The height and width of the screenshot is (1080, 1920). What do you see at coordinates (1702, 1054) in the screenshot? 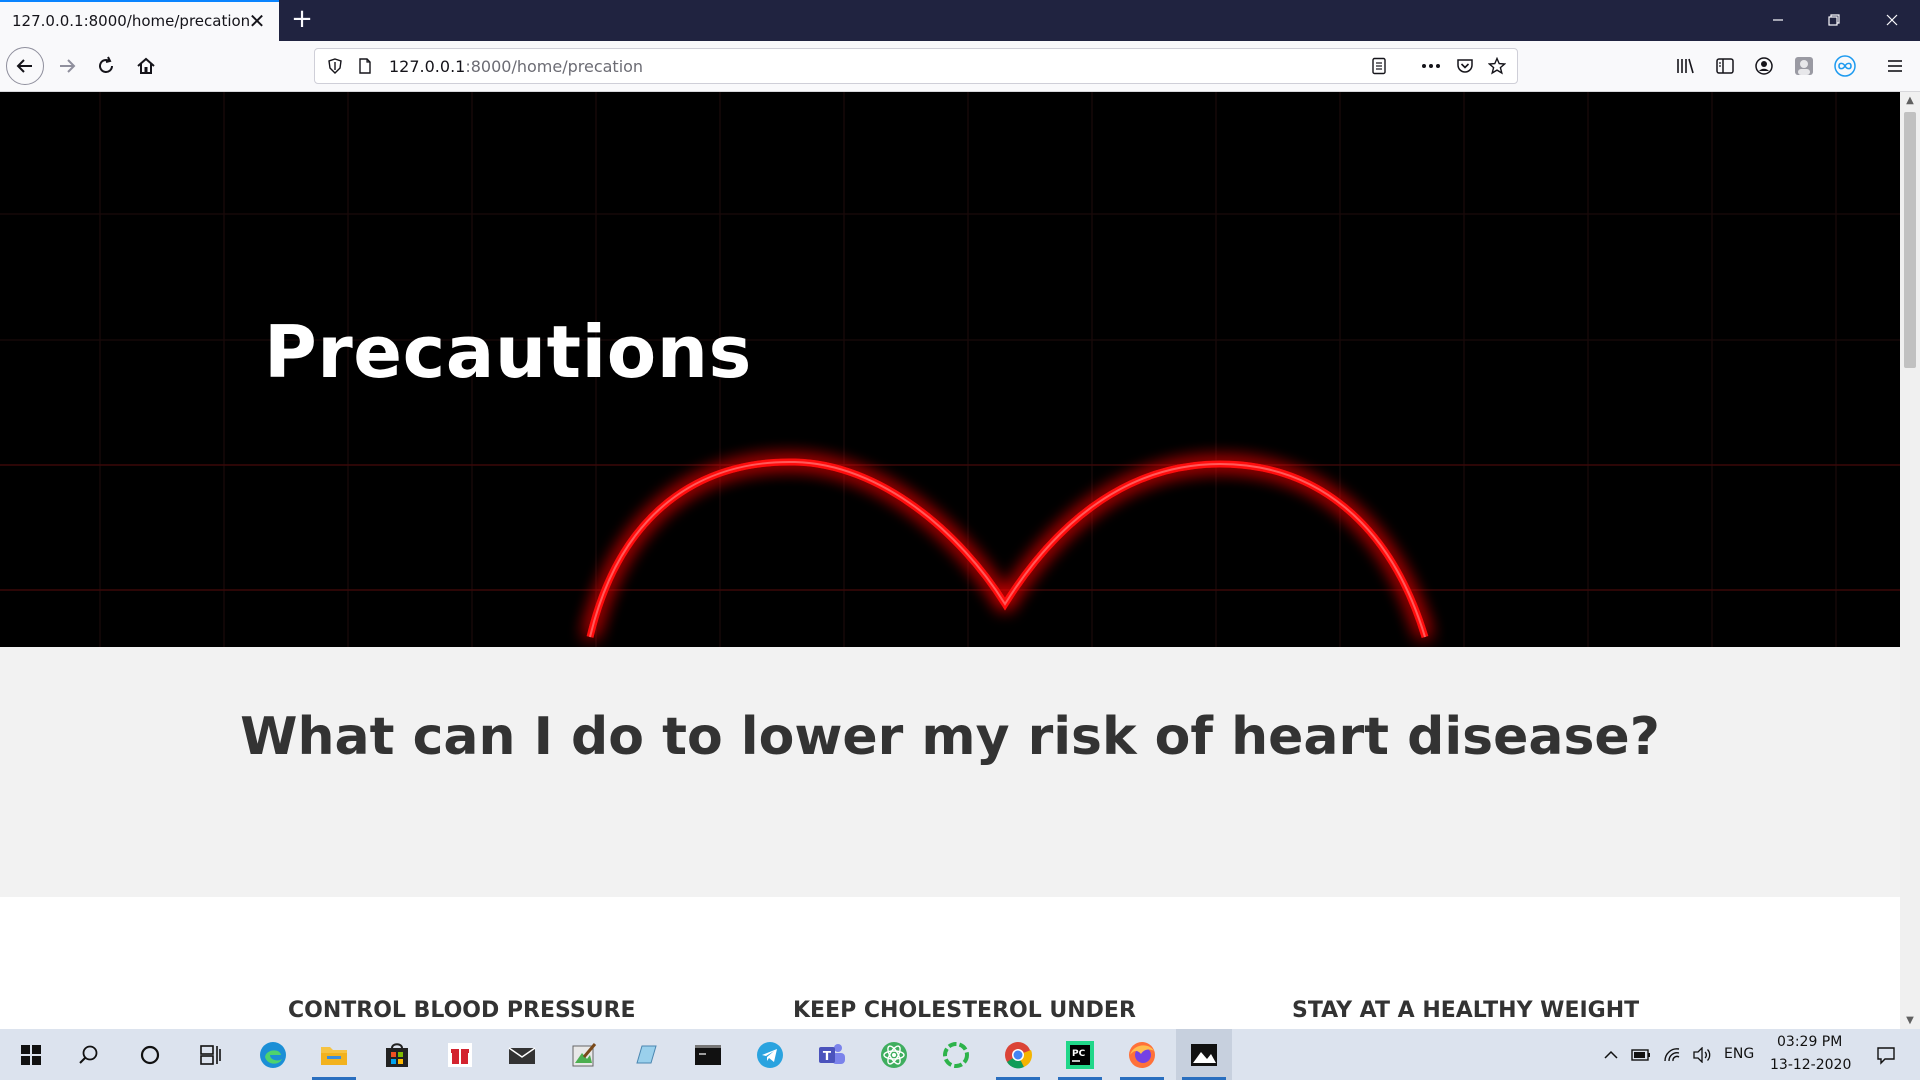
I see `volume-icon` at bounding box center [1702, 1054].